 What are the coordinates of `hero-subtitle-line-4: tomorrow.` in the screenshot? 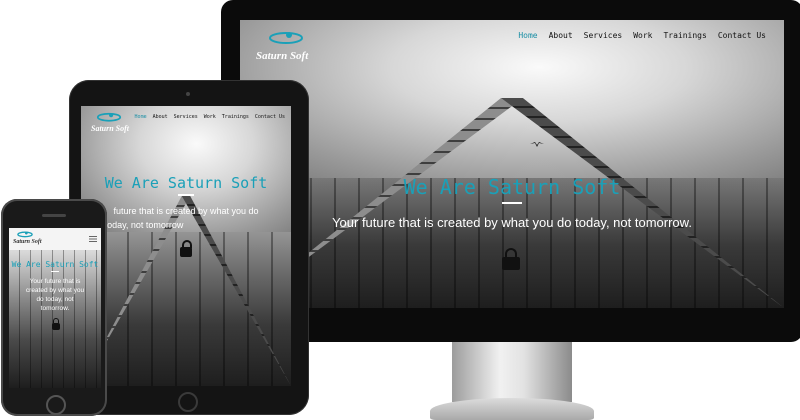 It's located at (55, 308).